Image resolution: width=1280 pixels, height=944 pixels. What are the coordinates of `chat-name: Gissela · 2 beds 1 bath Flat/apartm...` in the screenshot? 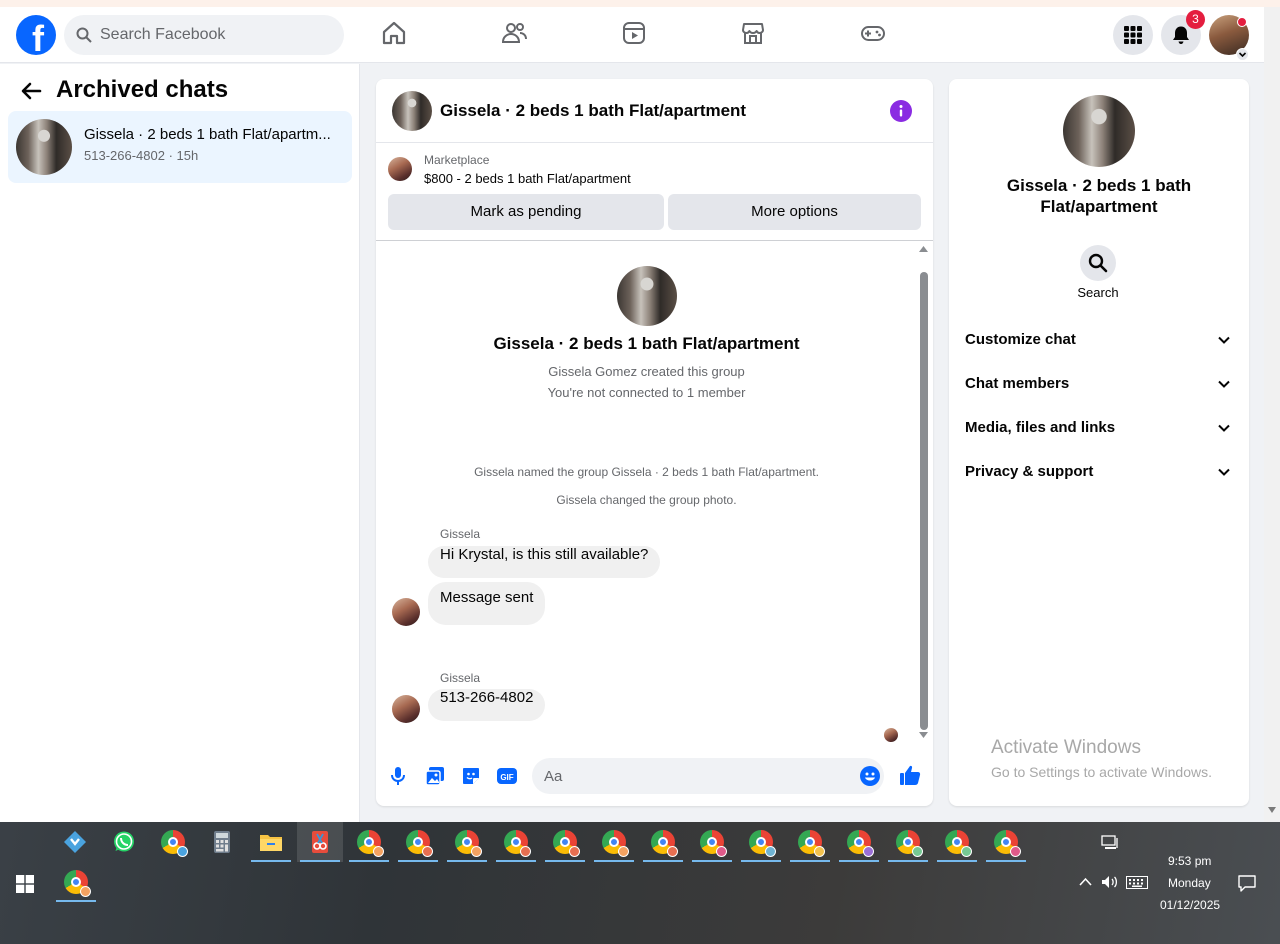 It's located at (207, 134).